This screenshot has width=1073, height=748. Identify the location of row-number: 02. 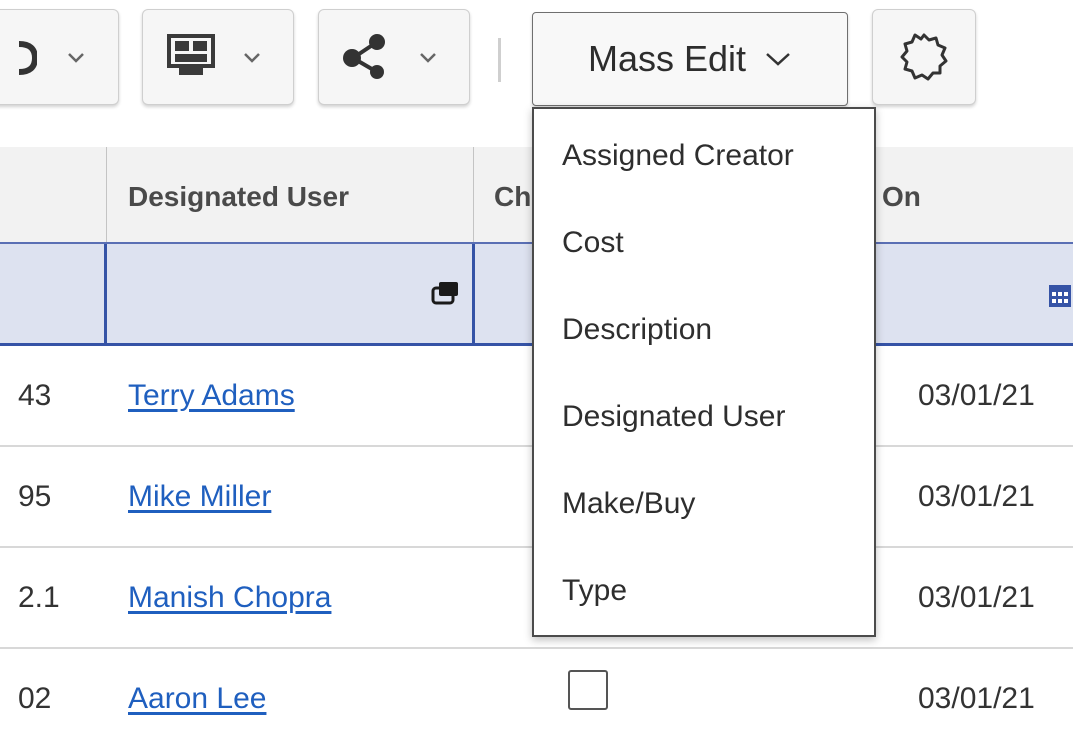
(35, 698).